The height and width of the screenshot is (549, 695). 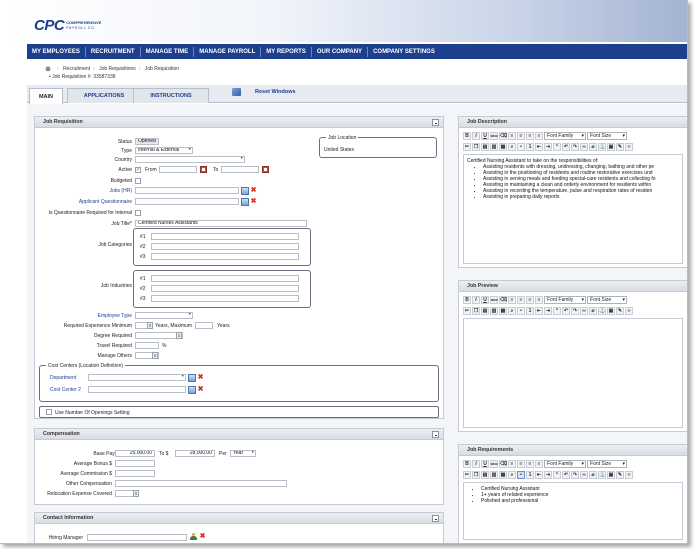 I want to click on align-center-icon: ≡, so click(x=521, y=463).